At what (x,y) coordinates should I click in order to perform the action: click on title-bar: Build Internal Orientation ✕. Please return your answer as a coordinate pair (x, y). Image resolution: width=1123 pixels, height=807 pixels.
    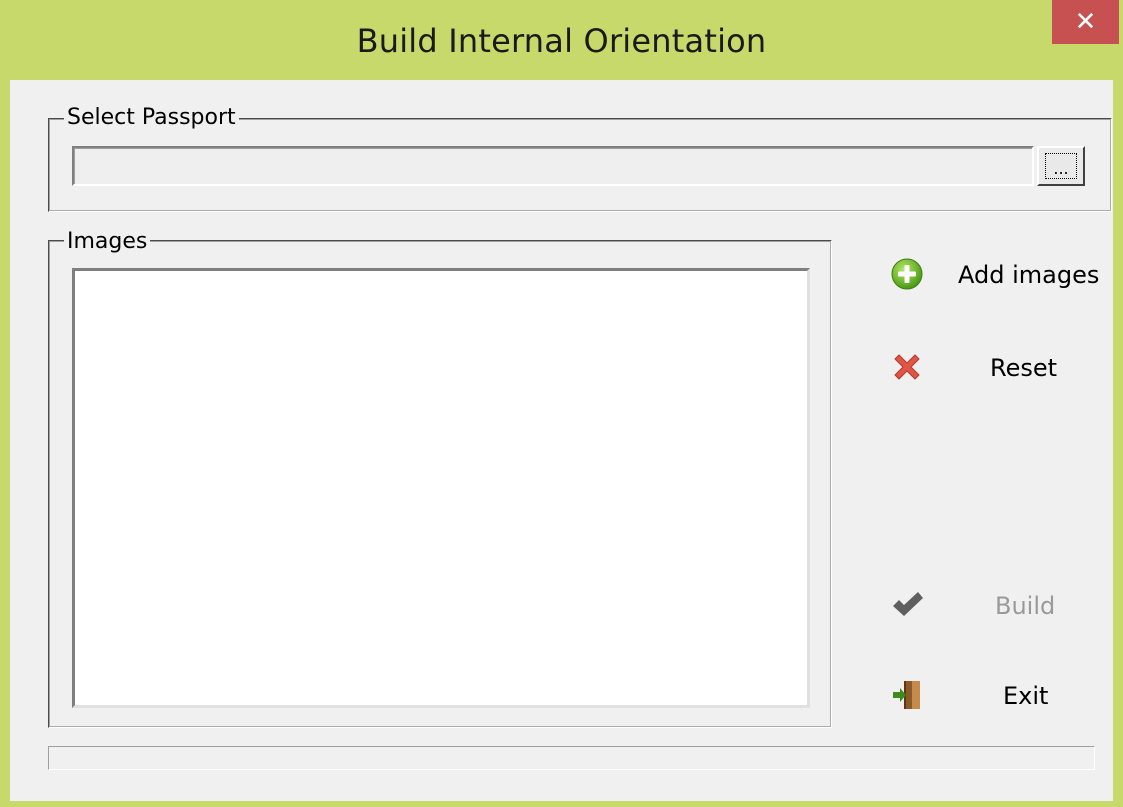
    Looking at the image, I should click on (561, 40).